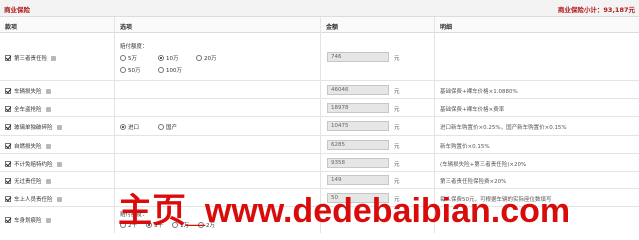 This screenshot has height=240, width=639. What do you see at coordinates (128, 58) in the screenshot?
I see `radio-option: 5万` at bounding box center [128, 58].